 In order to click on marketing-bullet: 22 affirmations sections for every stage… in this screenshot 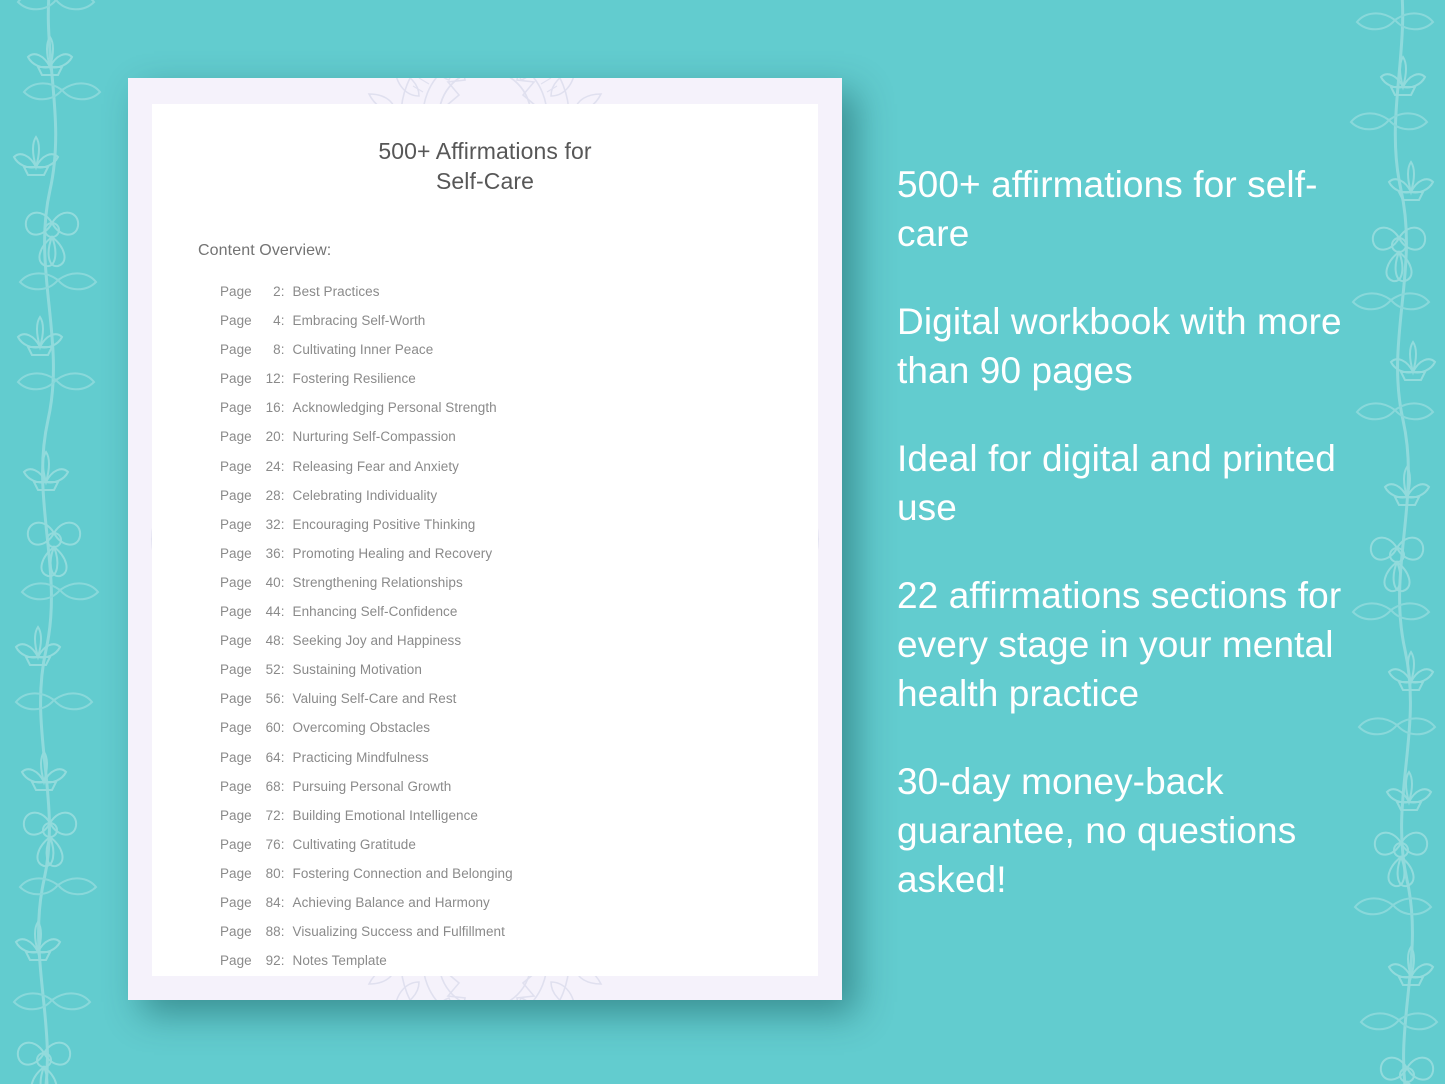, I will do `click(1119, 644)`.